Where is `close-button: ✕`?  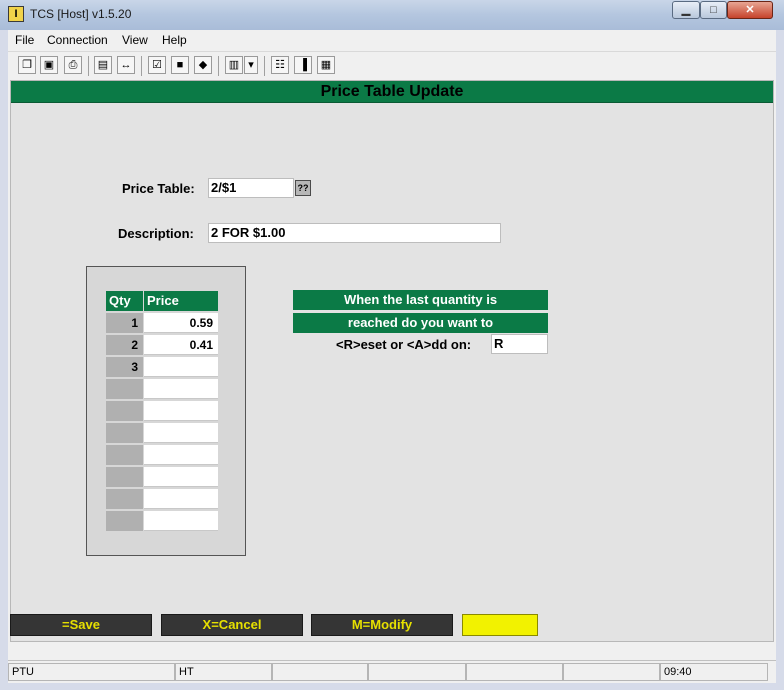
close-button: ✕ is located at coordinates (750, 10).